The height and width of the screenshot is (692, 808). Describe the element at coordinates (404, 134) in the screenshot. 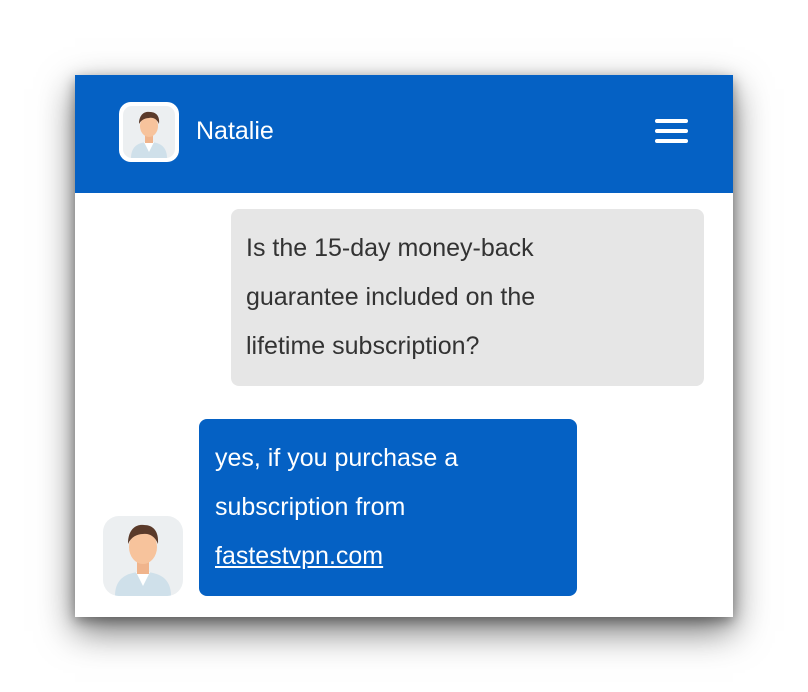

I see `chat-header: Natalie` at that location.